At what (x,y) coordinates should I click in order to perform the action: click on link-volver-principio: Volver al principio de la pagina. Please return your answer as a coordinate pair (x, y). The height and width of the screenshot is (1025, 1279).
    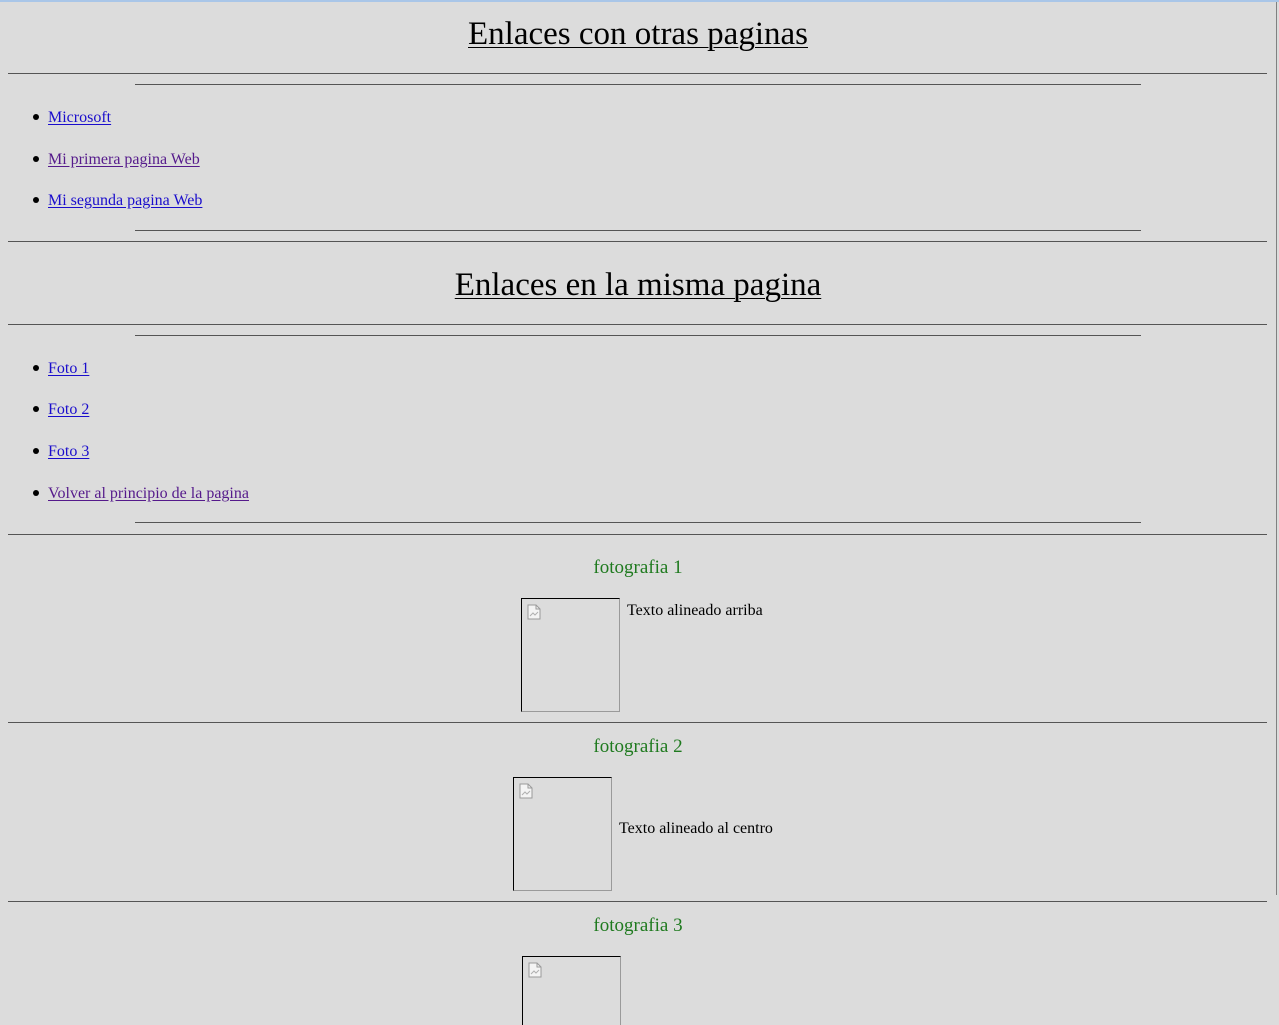
    Looking at the image, I should click on (148, 493).